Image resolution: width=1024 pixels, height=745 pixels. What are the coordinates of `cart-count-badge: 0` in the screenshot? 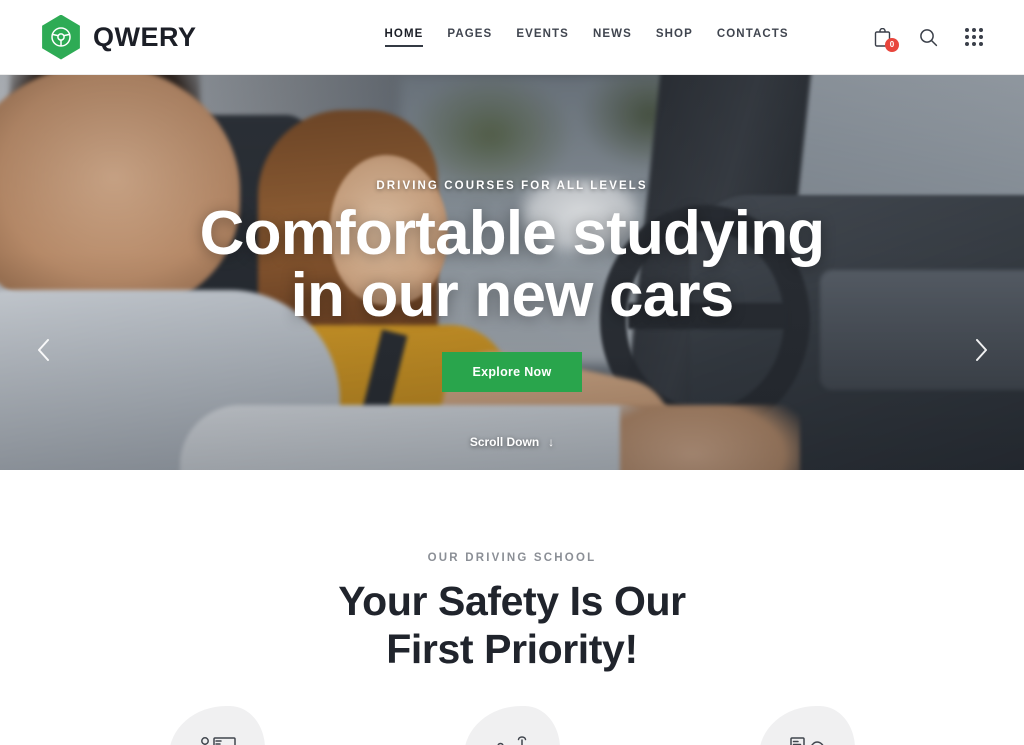 It's located at (892, 45).